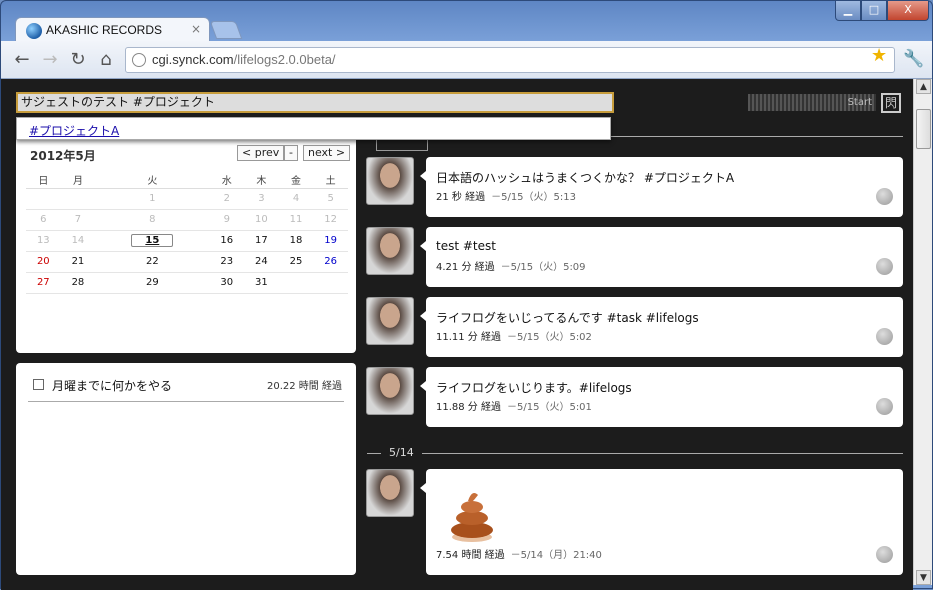  Describe the element at coordinates (848, 11) in the screenshot. I see `minimize-button: ▁` at that location.